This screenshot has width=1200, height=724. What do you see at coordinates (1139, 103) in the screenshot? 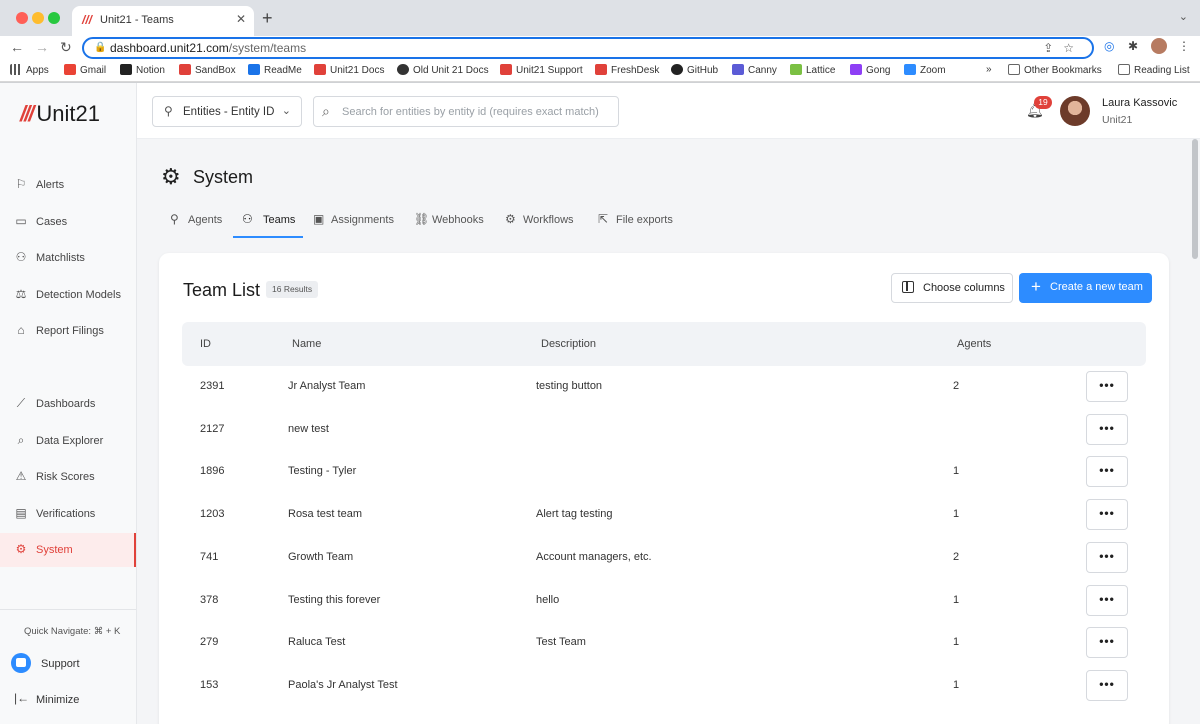
I see `user-name: Laura Kassovic` at bounding box center [1139, 103].